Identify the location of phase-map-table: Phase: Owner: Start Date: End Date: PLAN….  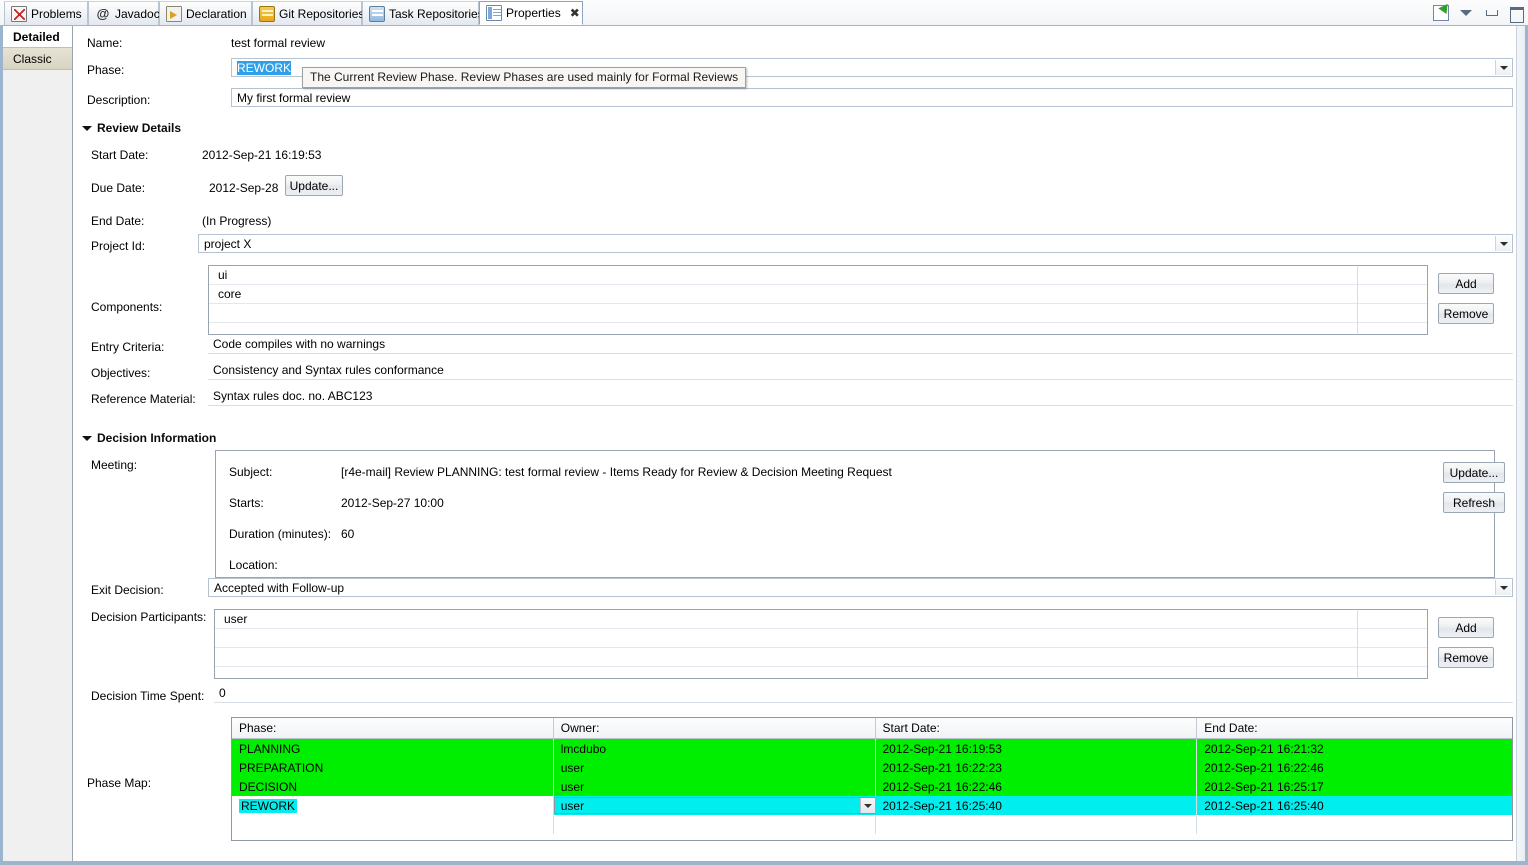
(872, 779).